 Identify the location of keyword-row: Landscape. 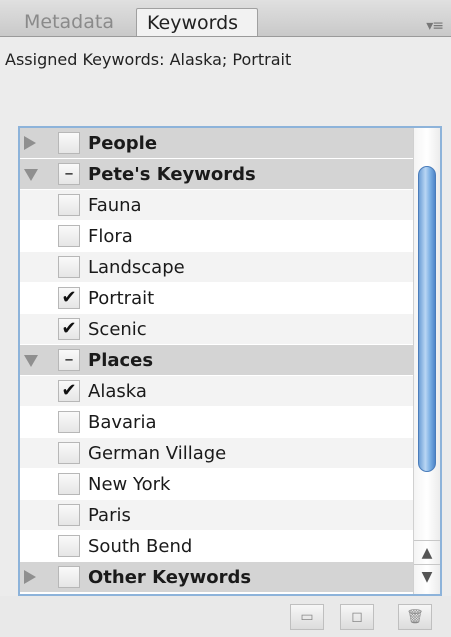
(218, 267).